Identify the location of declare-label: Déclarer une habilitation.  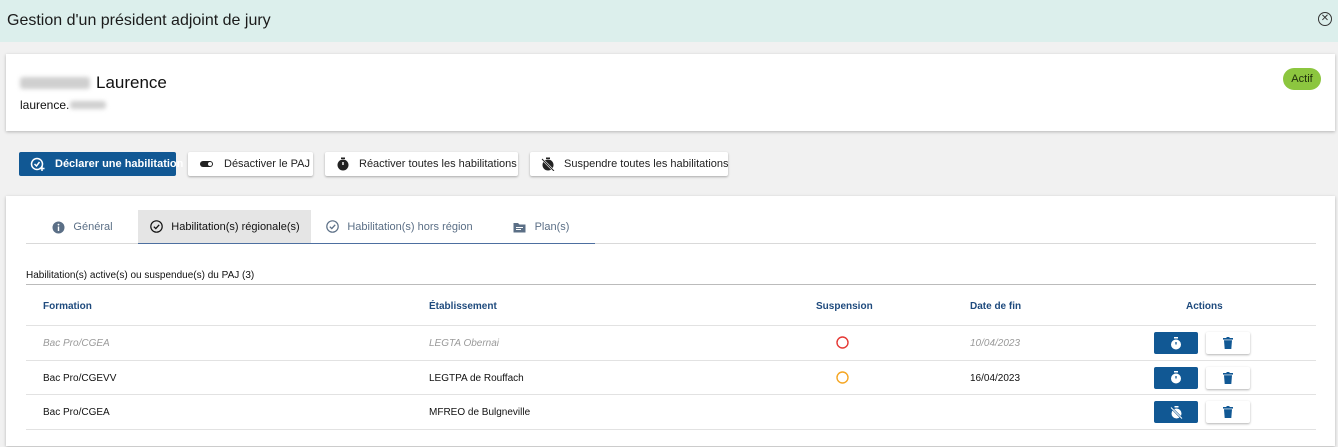
(119, 164).